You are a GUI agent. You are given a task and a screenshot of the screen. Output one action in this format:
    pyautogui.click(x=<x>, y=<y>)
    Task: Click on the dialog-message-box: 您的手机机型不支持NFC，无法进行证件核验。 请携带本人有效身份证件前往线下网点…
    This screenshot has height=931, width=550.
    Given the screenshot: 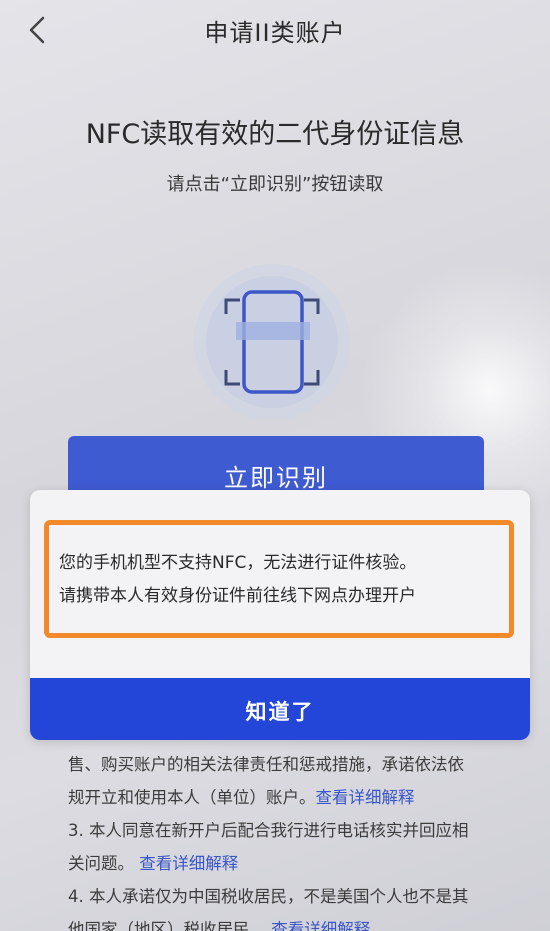 What is the action you would take?
    pyautogui.click(x=279, y=579)
    